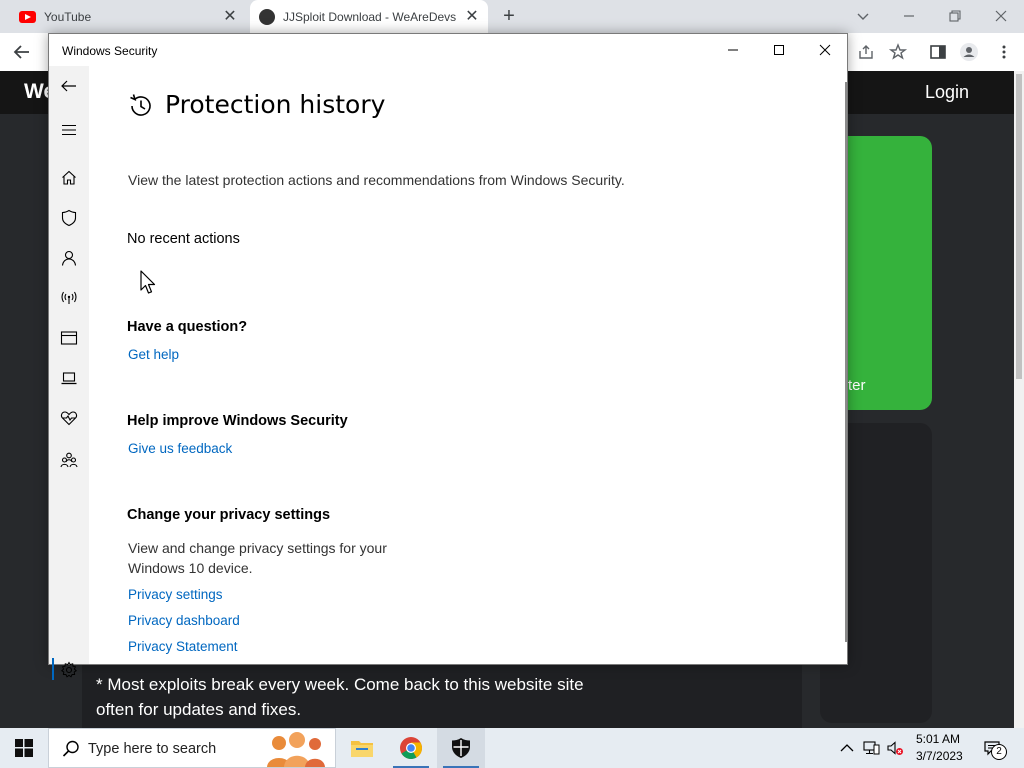 The width and height of the screenshot is (1024, 768). Describe the element at coordinates (175, 594) in the screenshot. I see `privacy-settings-link: Privacy settings` at that location.